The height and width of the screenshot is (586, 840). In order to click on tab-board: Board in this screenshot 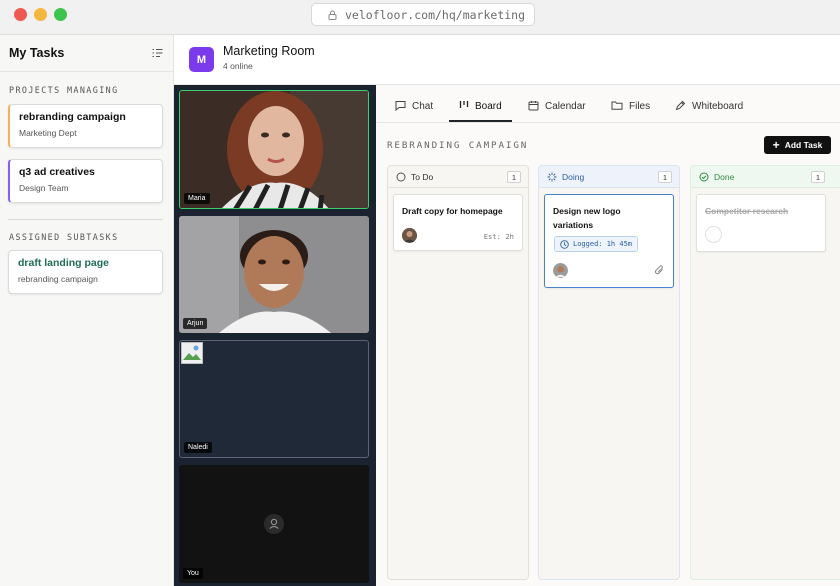, I will do `click(480, 108)`.